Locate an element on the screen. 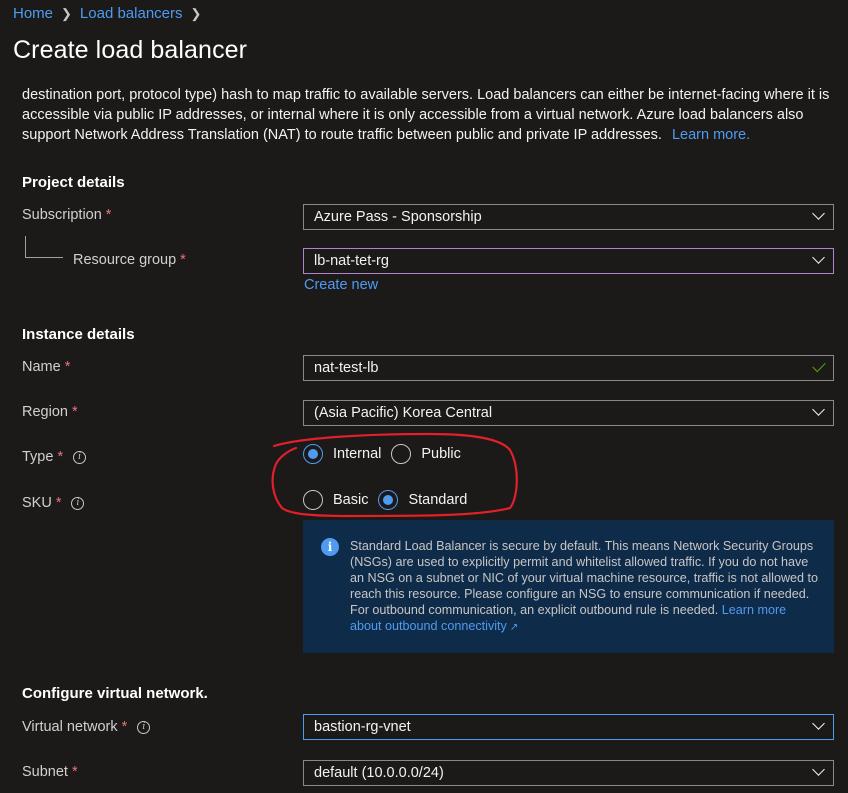 Image resolution: width=848 pixels, height=793 pixels. info-circle-icon: i is located at coordinates (330, 547).